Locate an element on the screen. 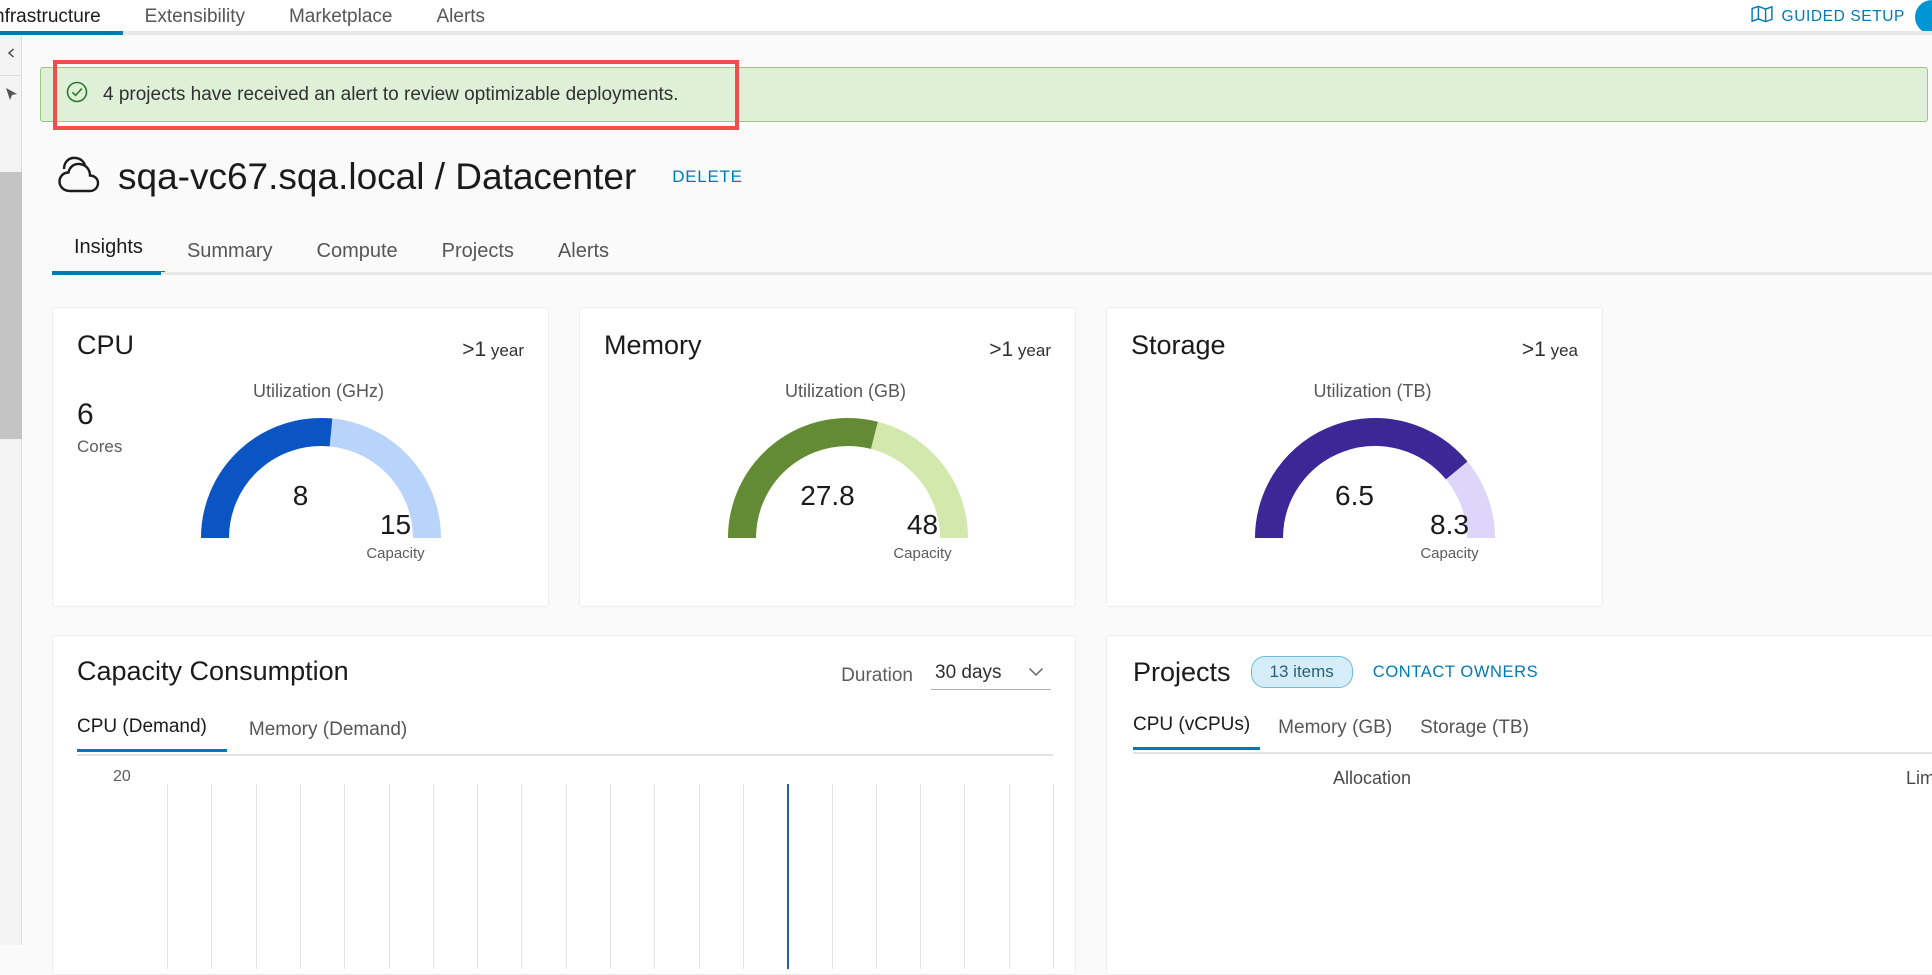 This screenshot has height=975, width=1932. success-check-icon is located at coordinates (77, 94).